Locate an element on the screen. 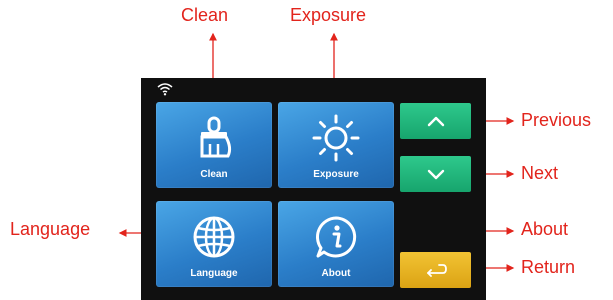  clean-button: Clean is located at coordinates (214, 145).